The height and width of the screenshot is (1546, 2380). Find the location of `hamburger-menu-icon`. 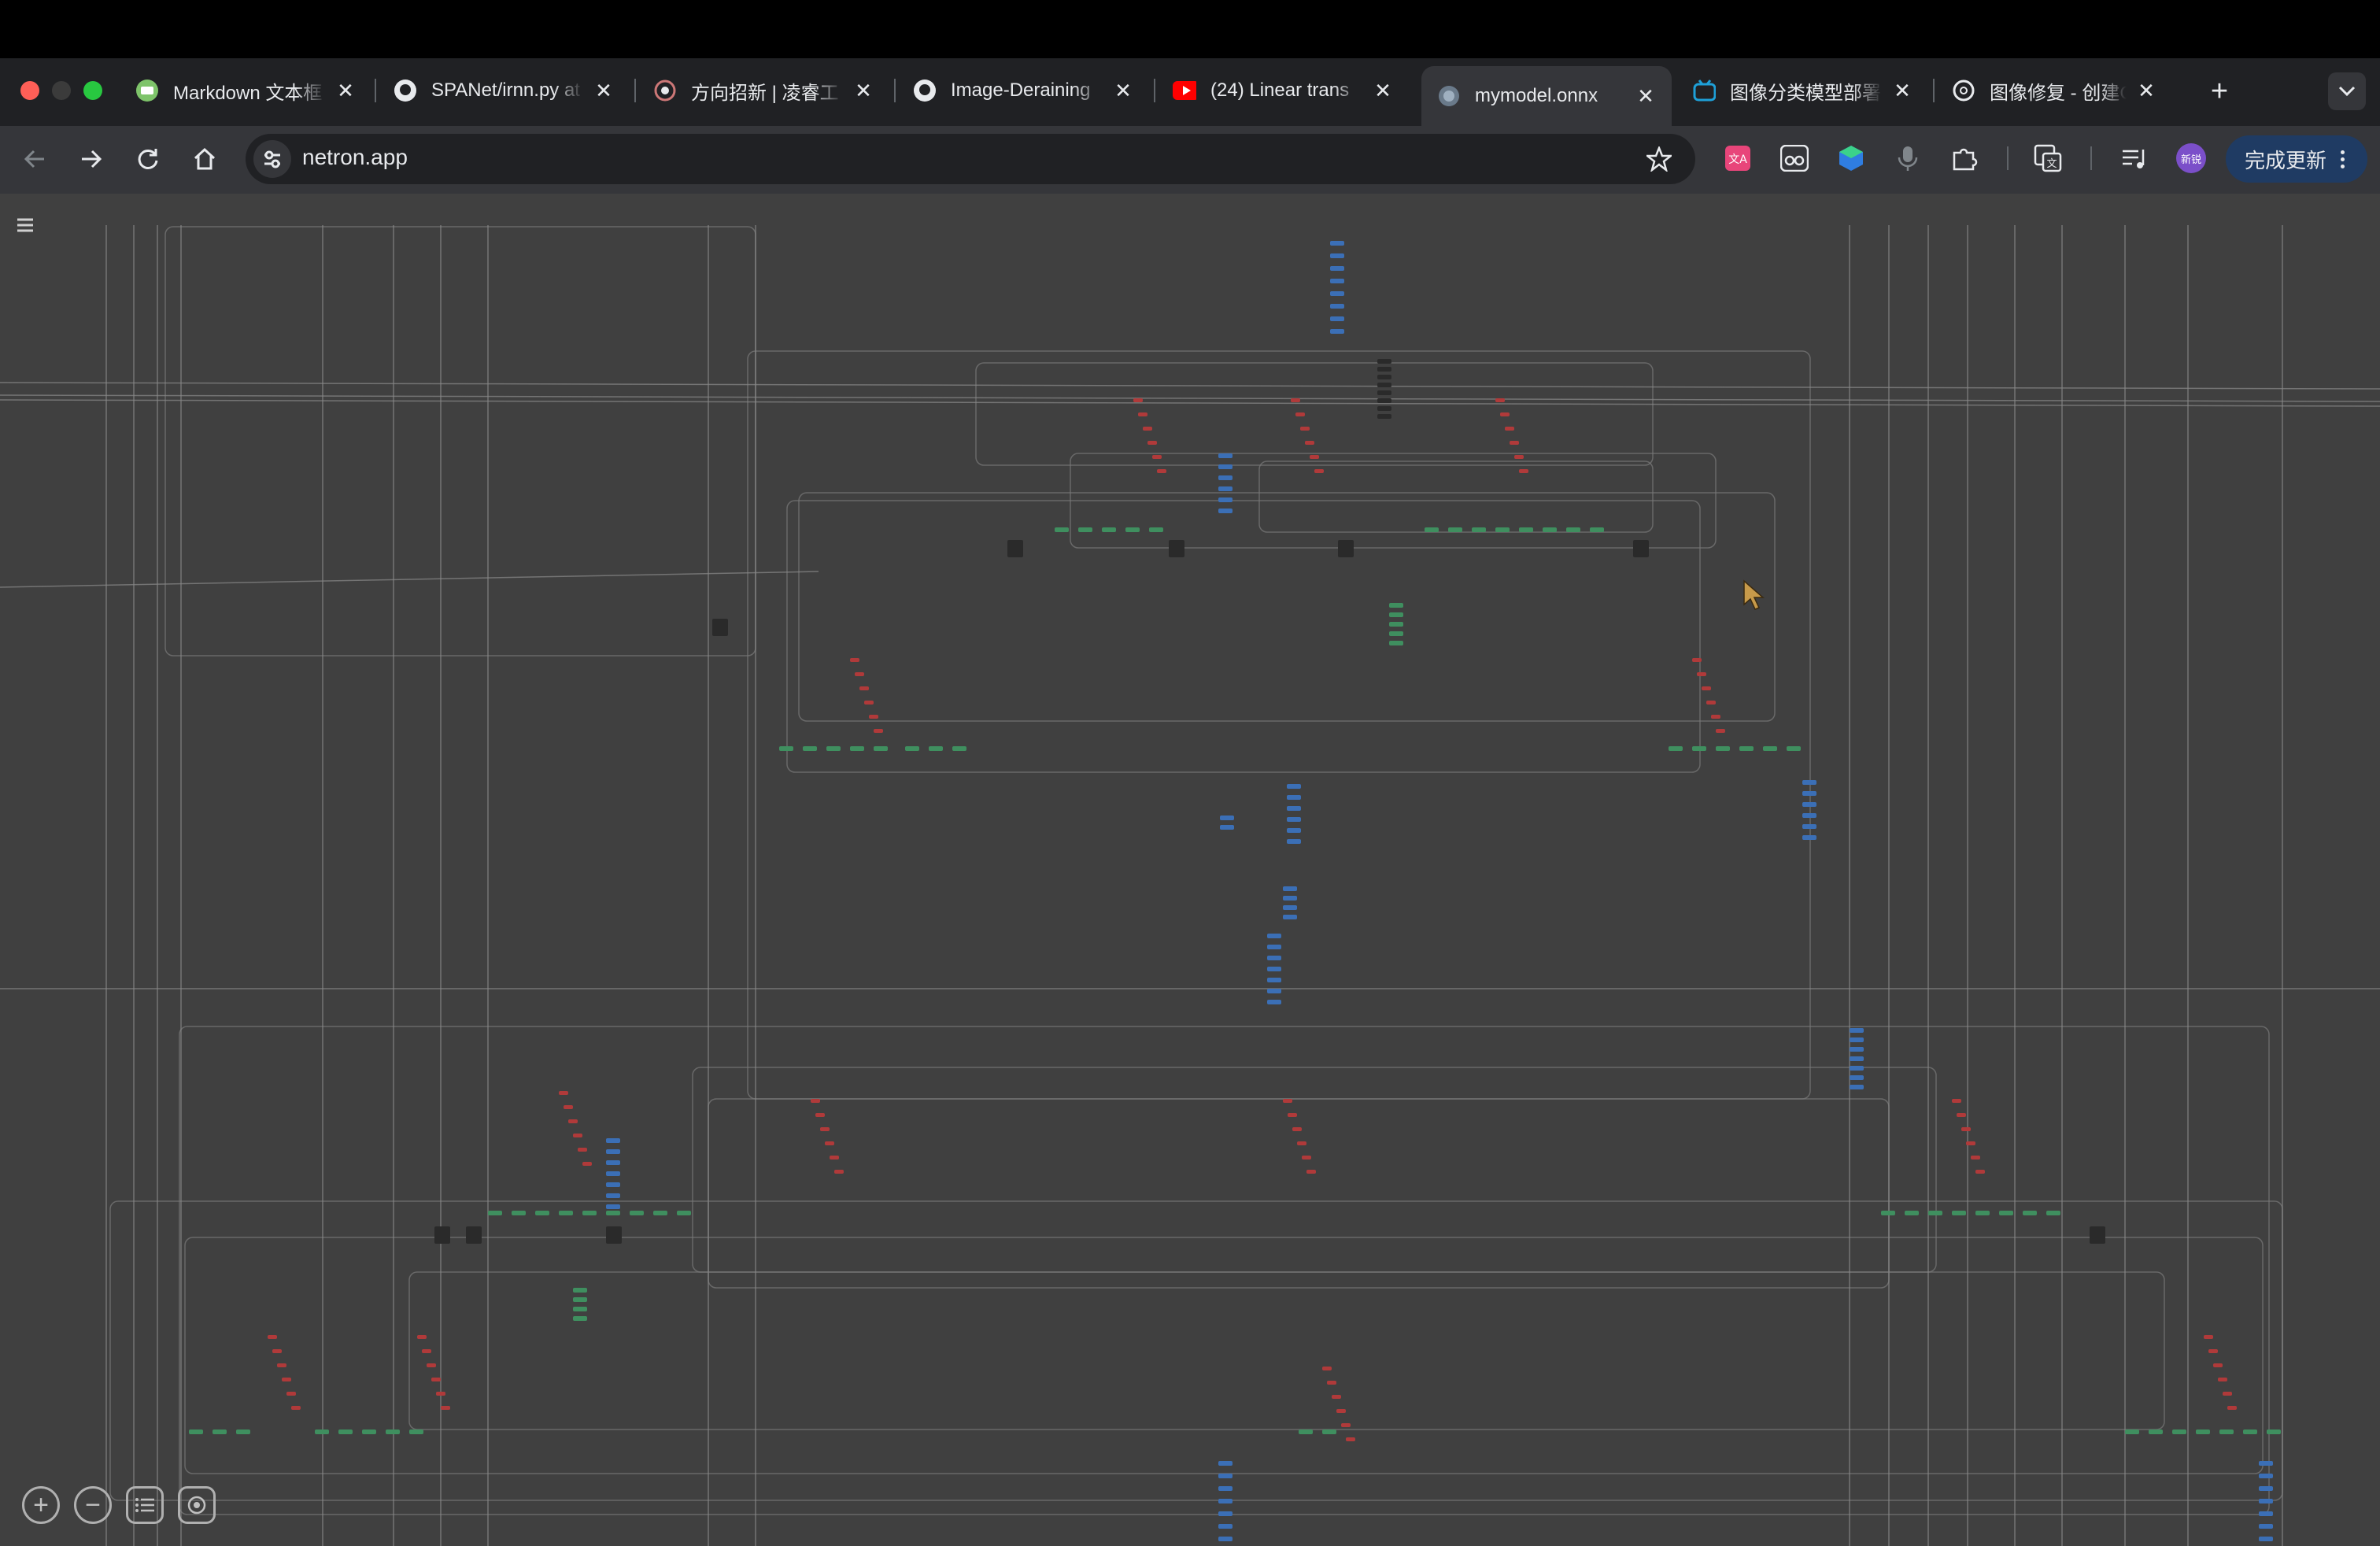

hamburger-menu-icon is located at coordinates (25, 225).